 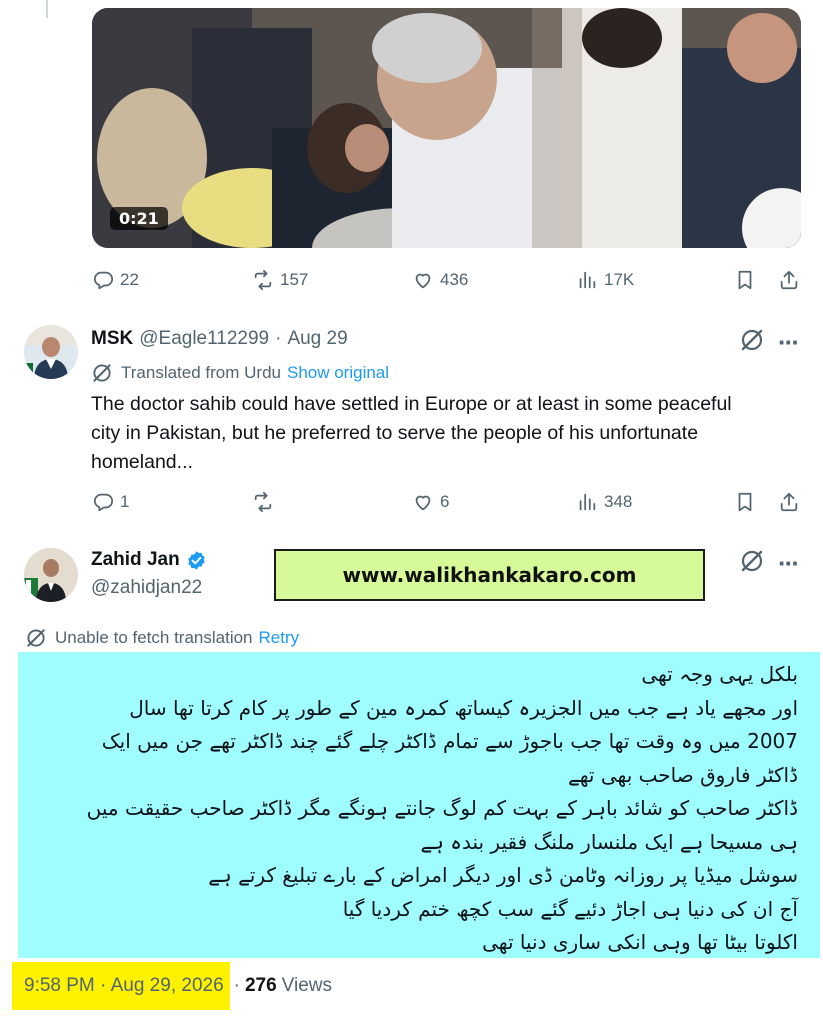 I want to click on like-count: 6, so click(x=445, y=501).